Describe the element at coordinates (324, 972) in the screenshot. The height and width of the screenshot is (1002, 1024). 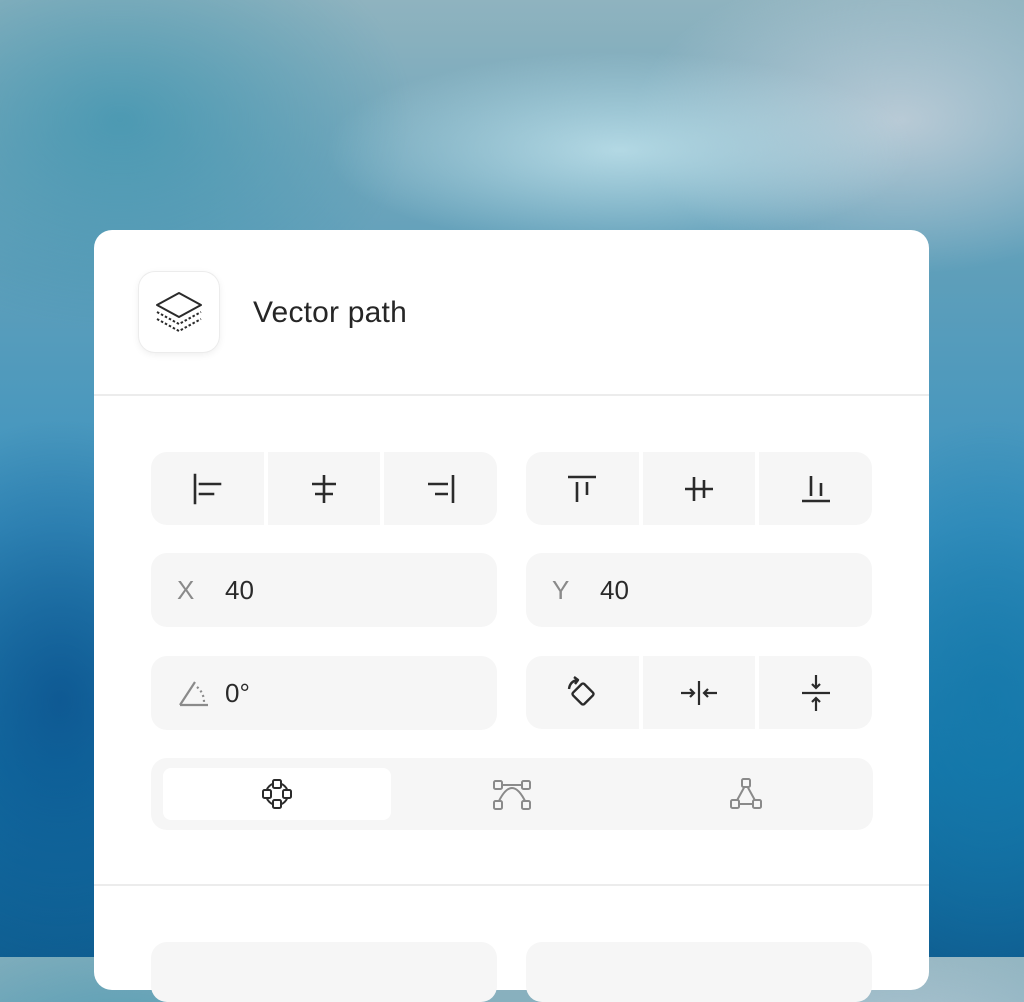
I see `next-section-field-left` at that location.